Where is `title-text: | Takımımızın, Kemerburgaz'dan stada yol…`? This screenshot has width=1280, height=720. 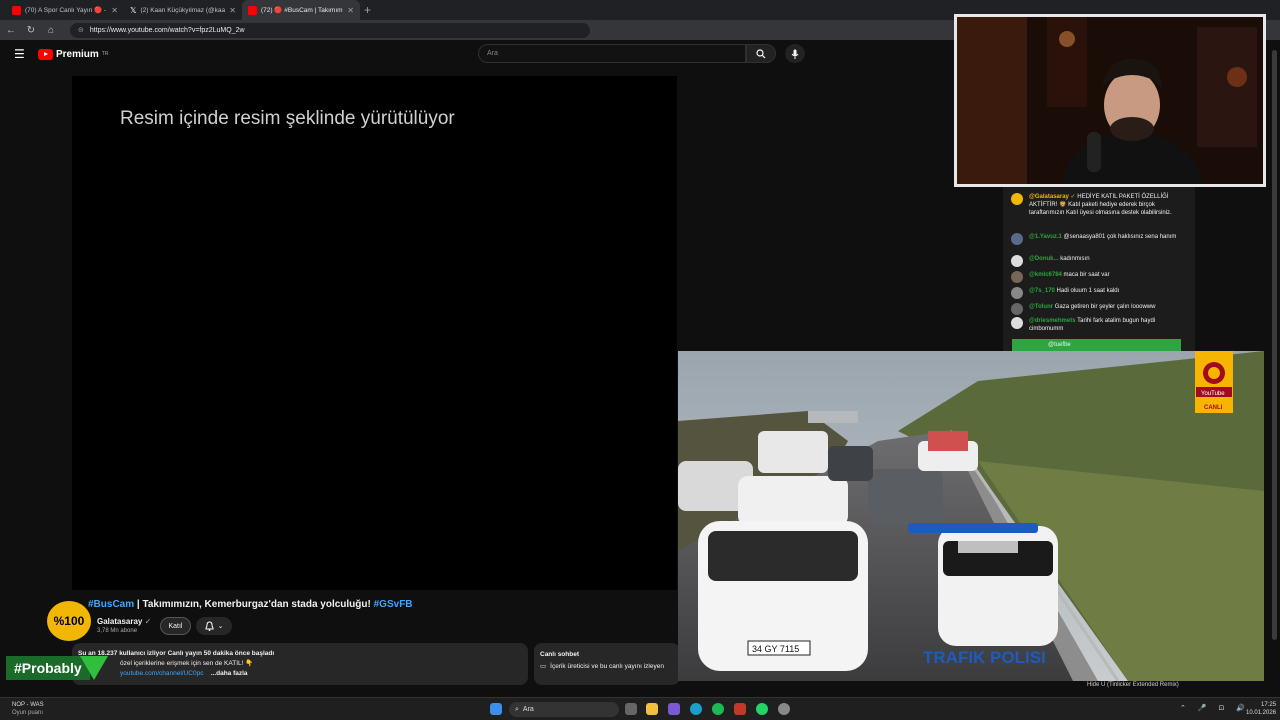 title-text: | Takımımızın, Kemerburgaz'dan stada yol… is located at coordinates (254, 604).